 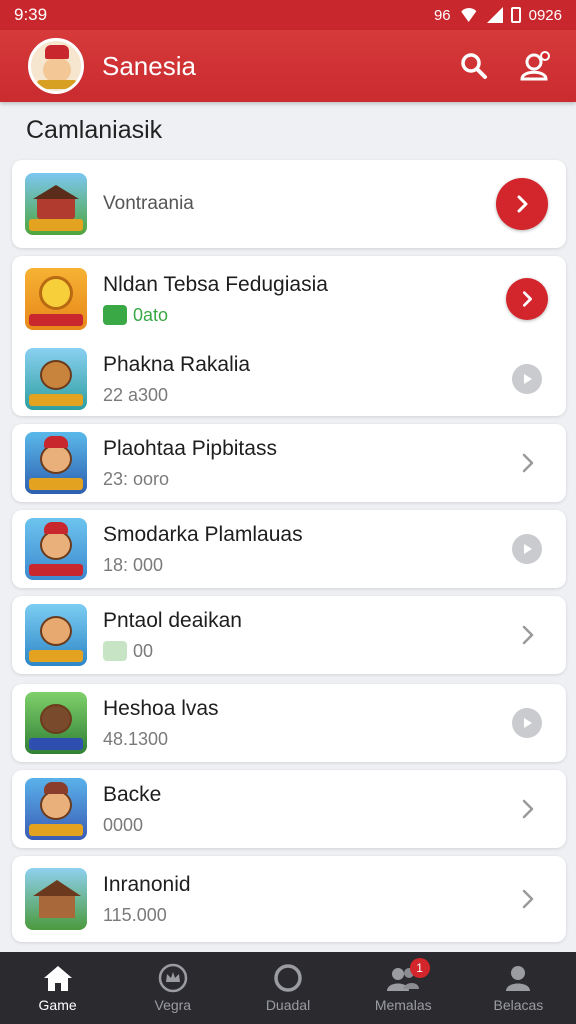 I want to click on list-item: Heshoa lvas 48.1300, so click(x=289, y=723).